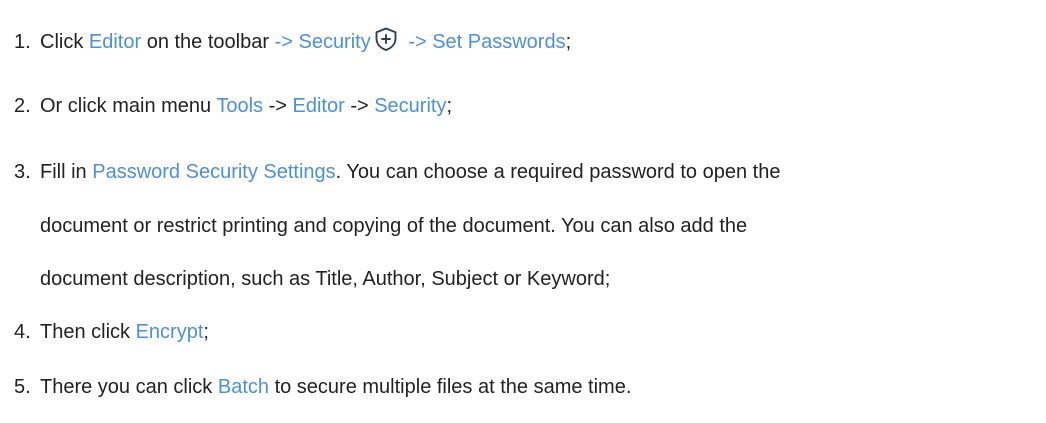 The height and width of the screenshot is (423, 1046). What do you see at coordinates (243, 387) in the screenshot?
I see `batch-link: Batch` at bounding box center [243, 387].